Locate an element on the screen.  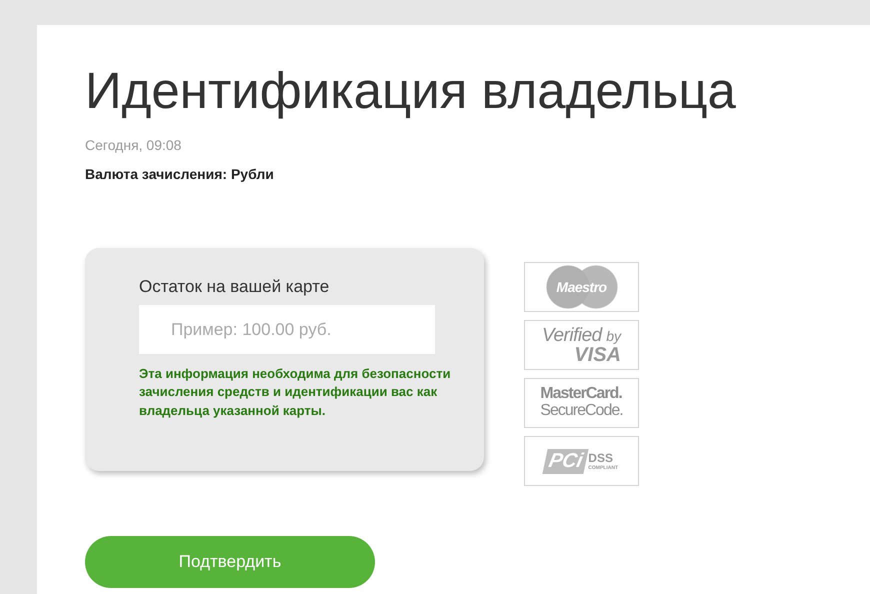
balance-input: Пример: 100.00 руб. is located at coordinates (287, 329).